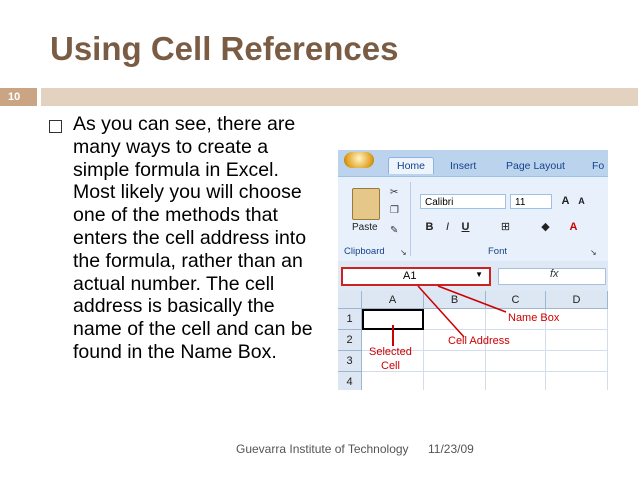 This screenshot has height=478, width=638. Describe the element at coordinates (451, 449) in the screenshot. I see `footer-date: 11/23/09` at that location.